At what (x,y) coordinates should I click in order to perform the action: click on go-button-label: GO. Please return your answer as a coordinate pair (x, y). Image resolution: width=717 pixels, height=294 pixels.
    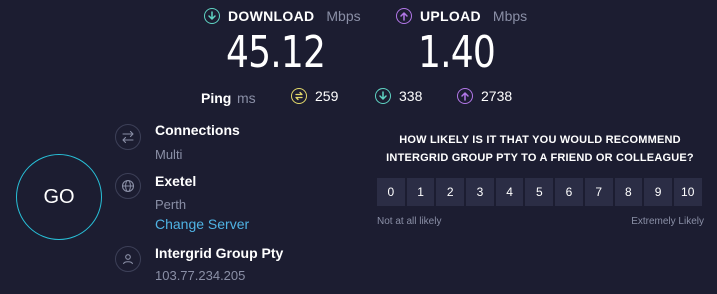
    Looking at the image, I should click on (59, 196).